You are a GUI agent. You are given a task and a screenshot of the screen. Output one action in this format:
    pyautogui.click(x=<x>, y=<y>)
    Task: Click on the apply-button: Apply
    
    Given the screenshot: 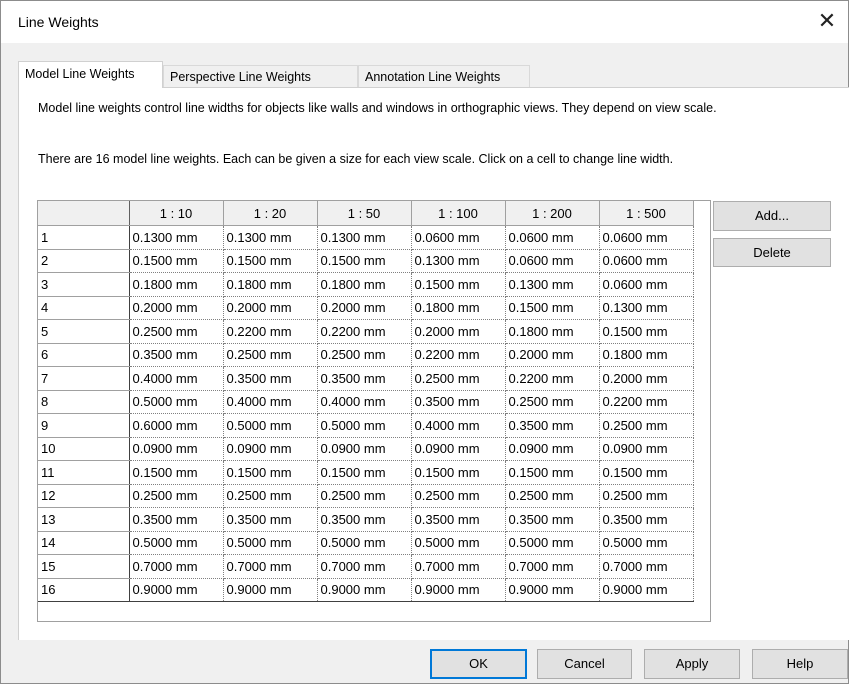 What is the action you would take?
    pyautogui.click(x=692, y=664)
    